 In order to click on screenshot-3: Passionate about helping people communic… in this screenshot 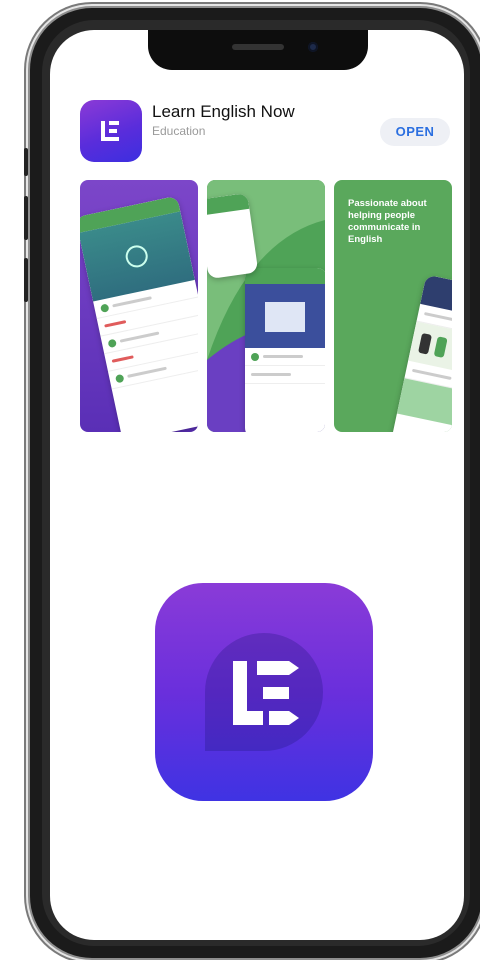, I will do `click(393, 306)`.